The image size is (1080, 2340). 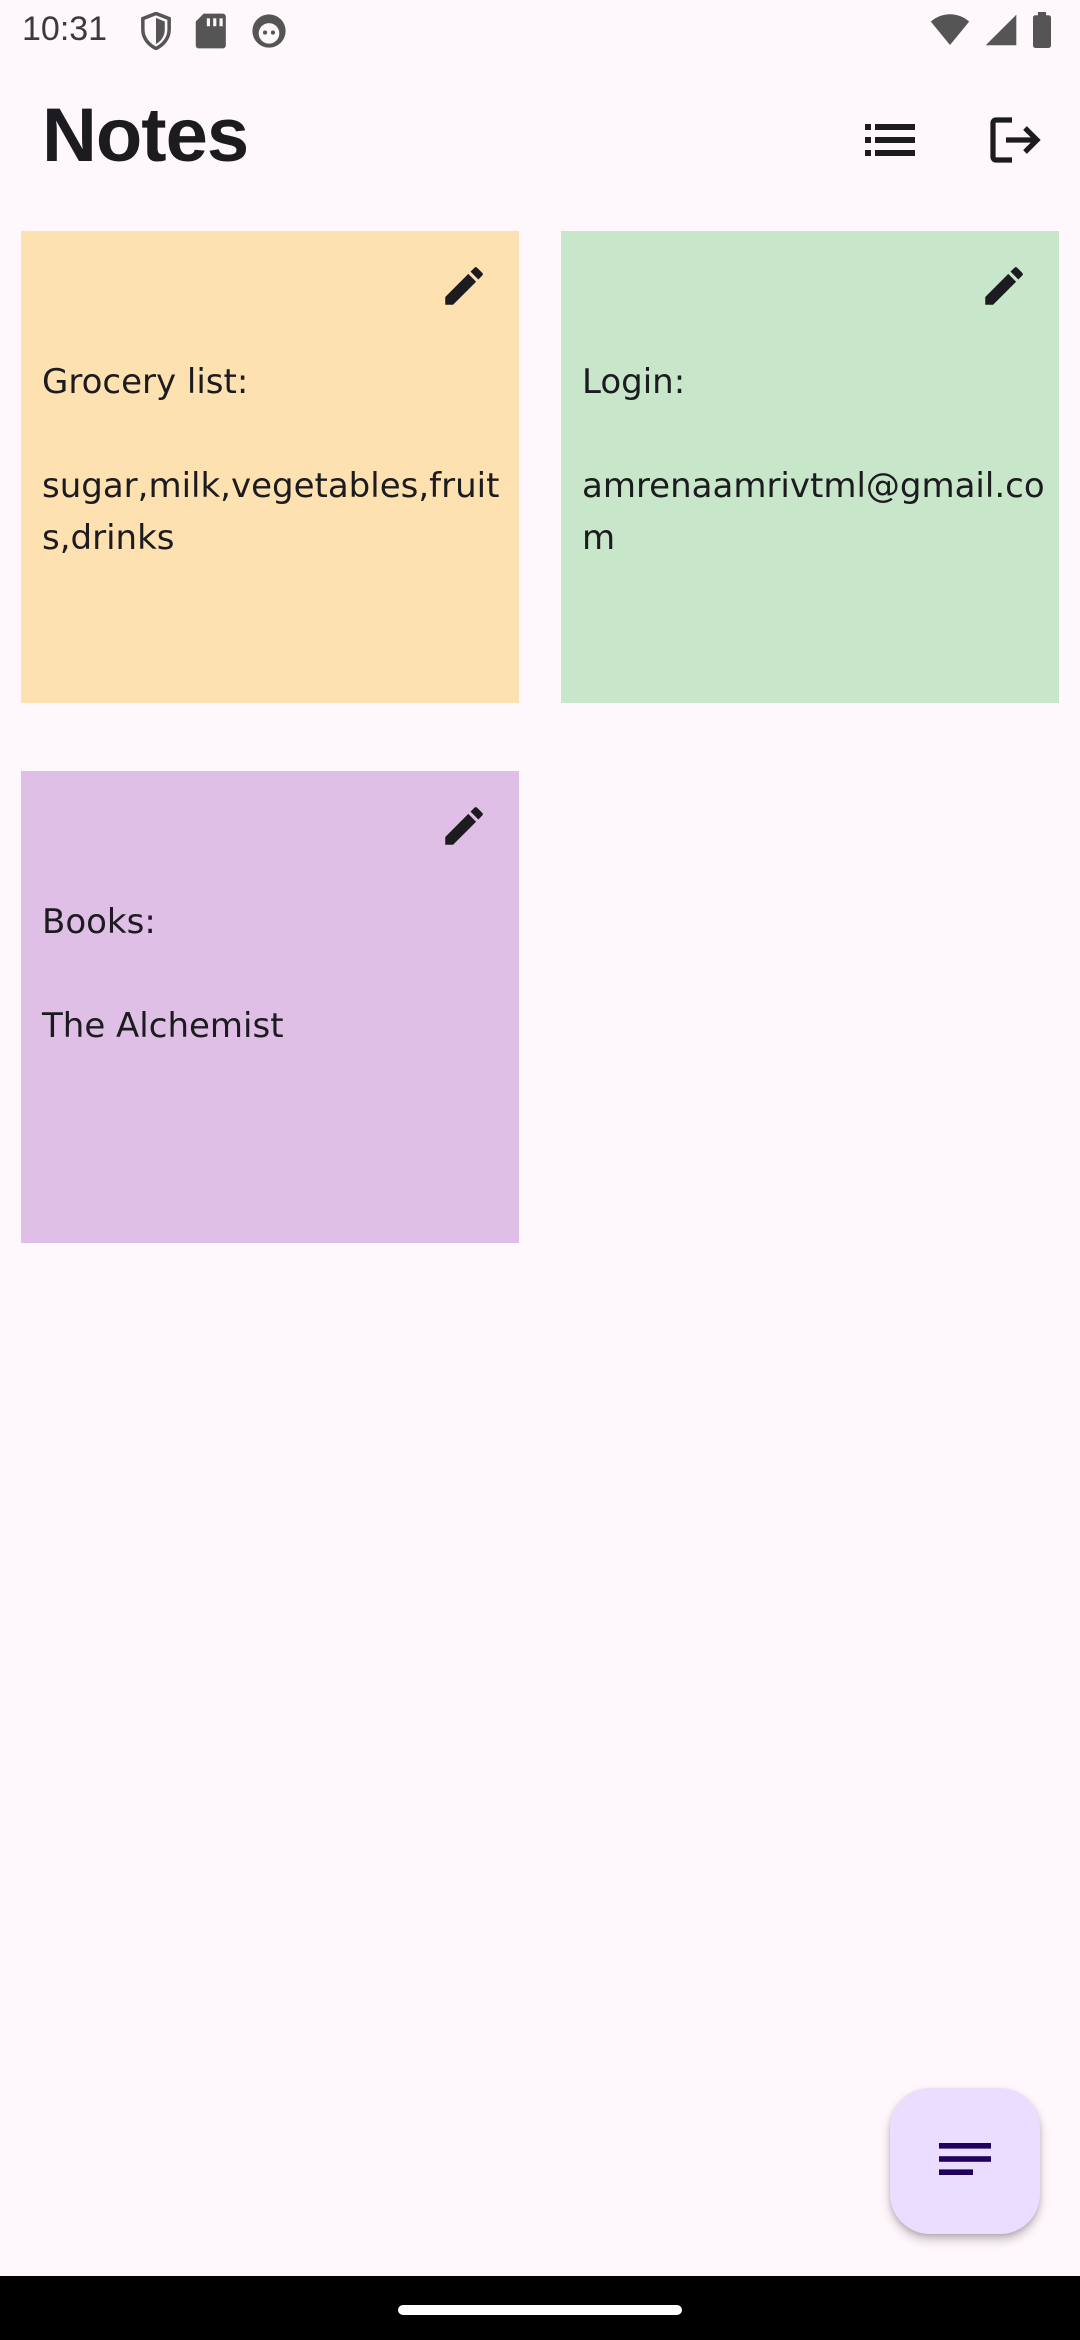 I want to click on signal-icon, so click(x=1001, y=32).